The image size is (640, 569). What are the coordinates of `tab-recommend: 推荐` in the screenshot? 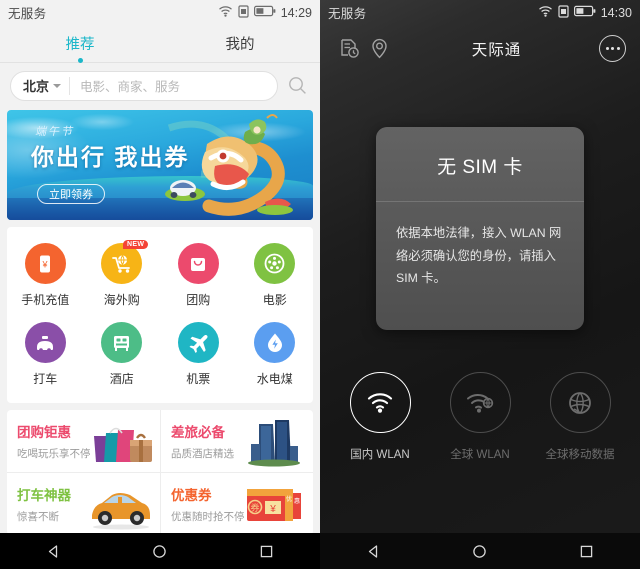 It's located at (80, 48).